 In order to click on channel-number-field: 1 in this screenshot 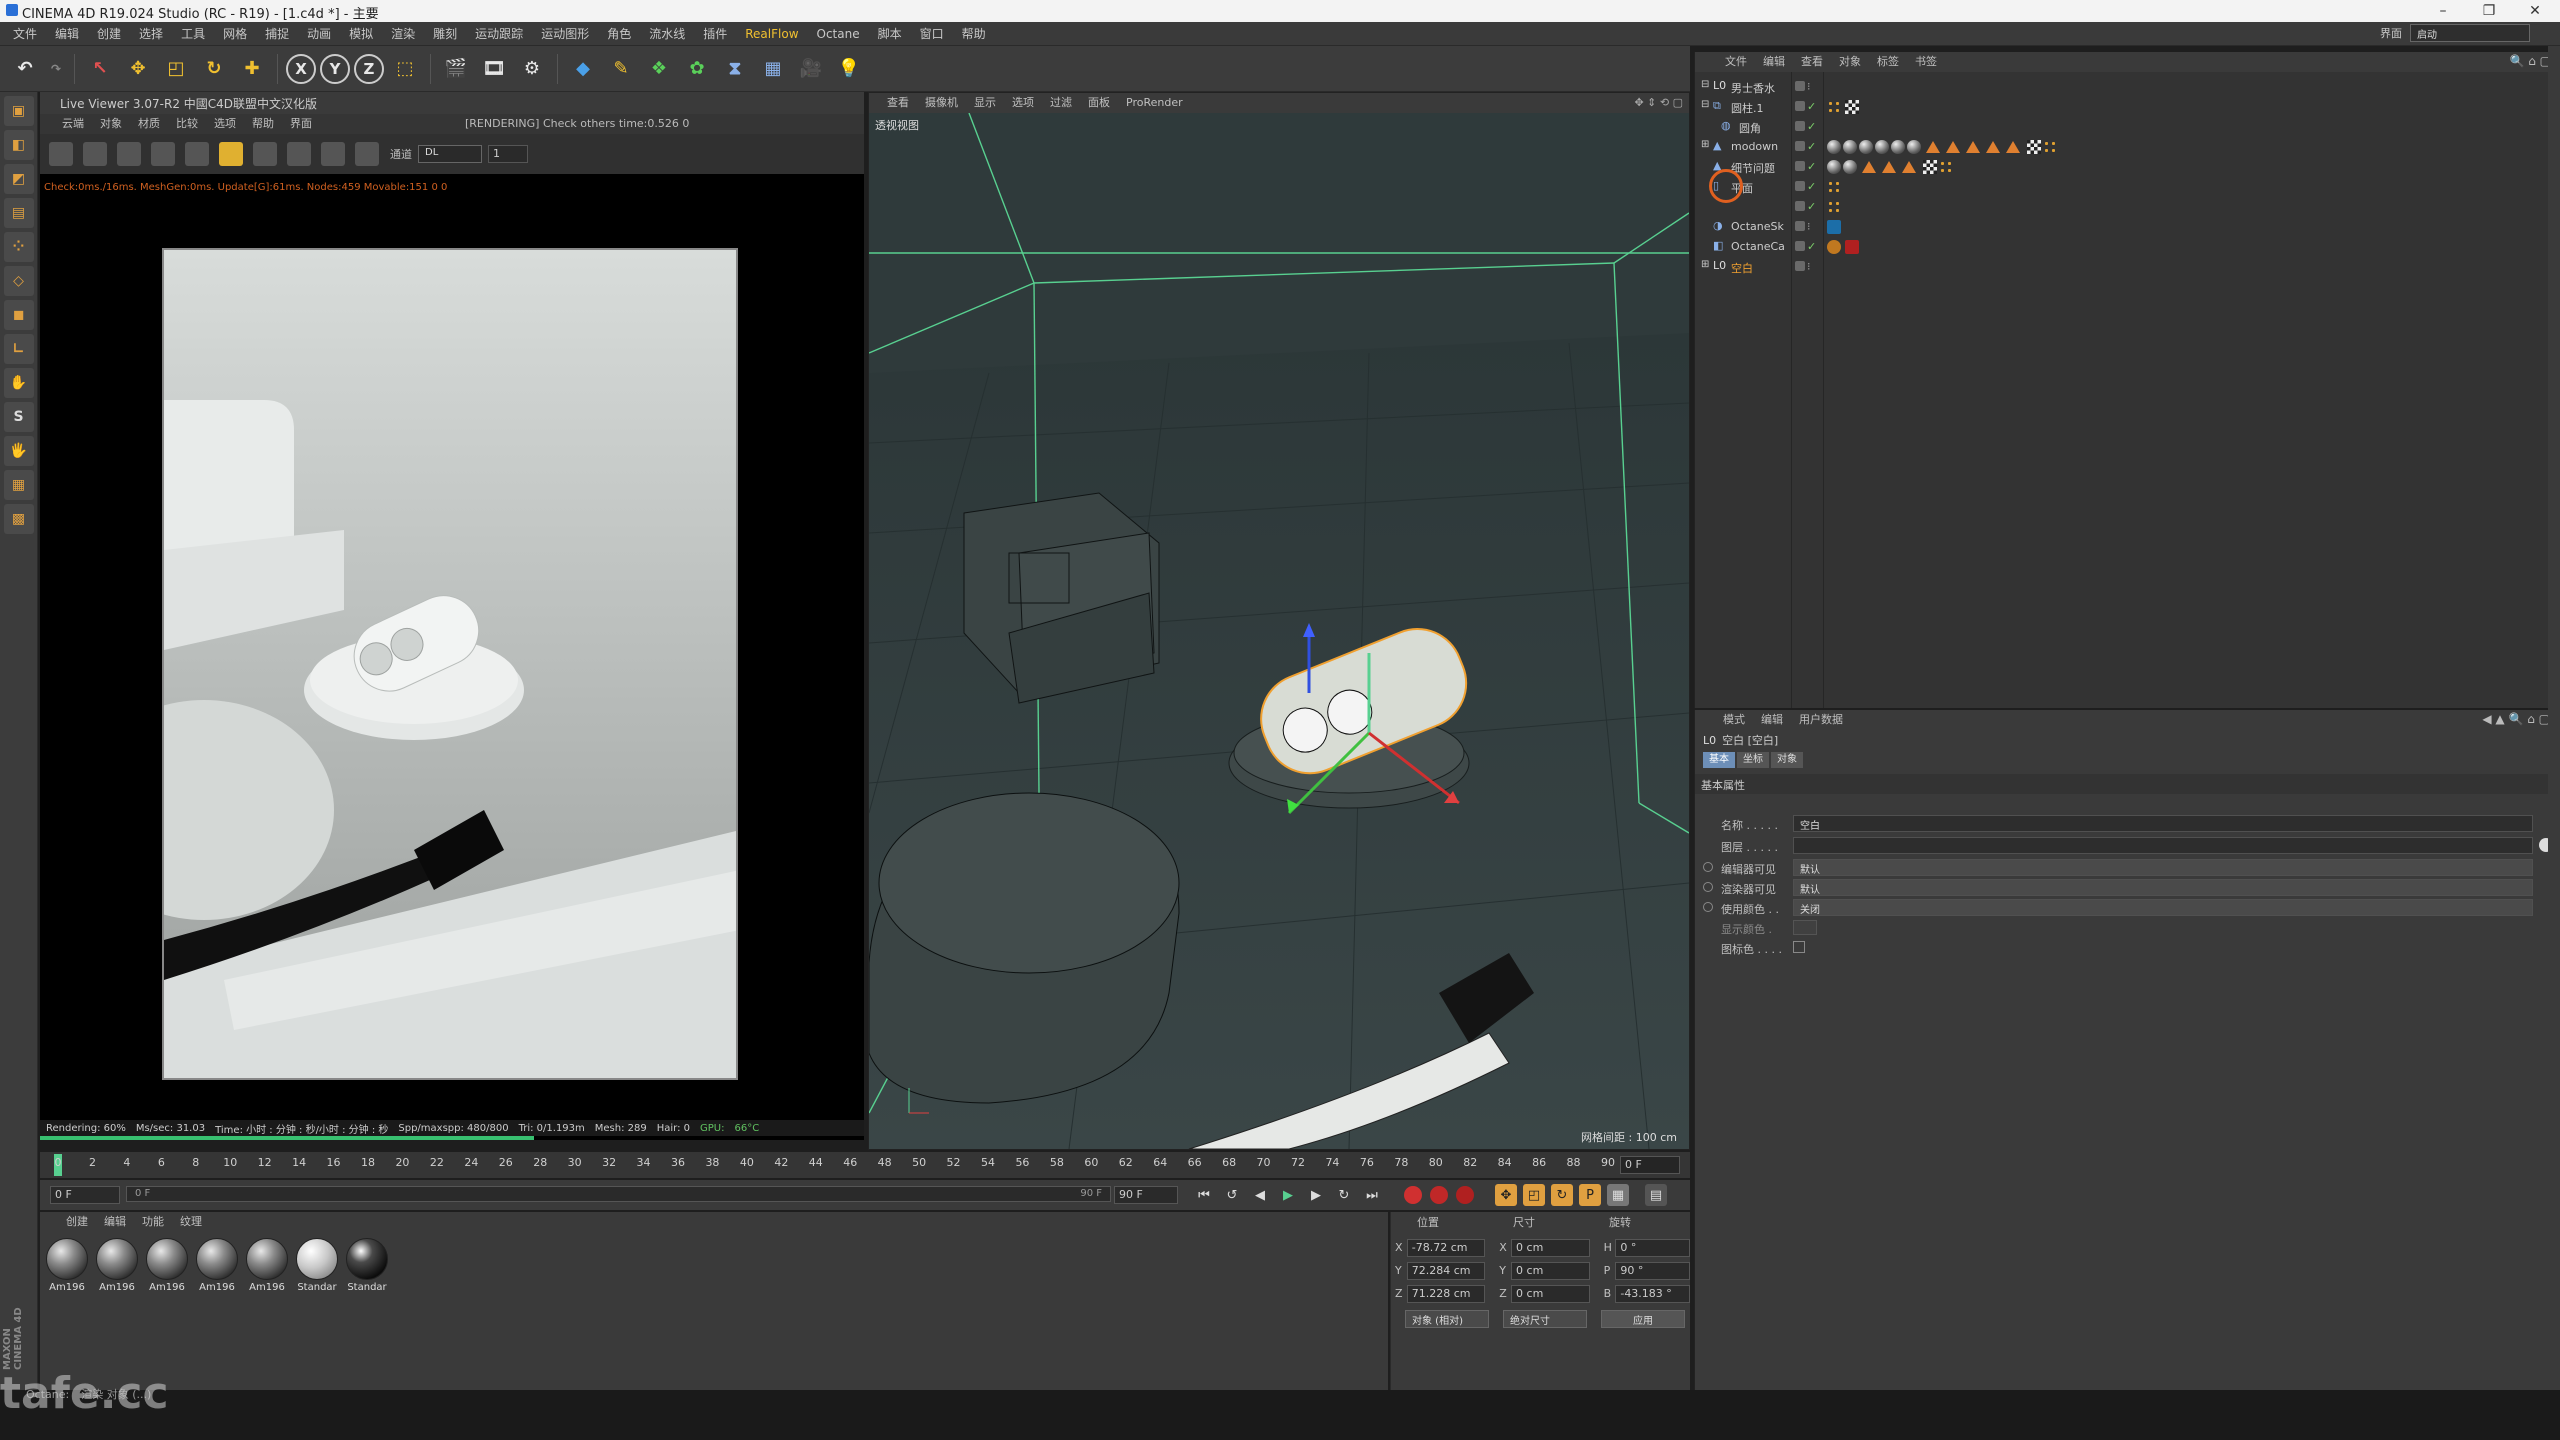, I will do `click(508, 154)`.